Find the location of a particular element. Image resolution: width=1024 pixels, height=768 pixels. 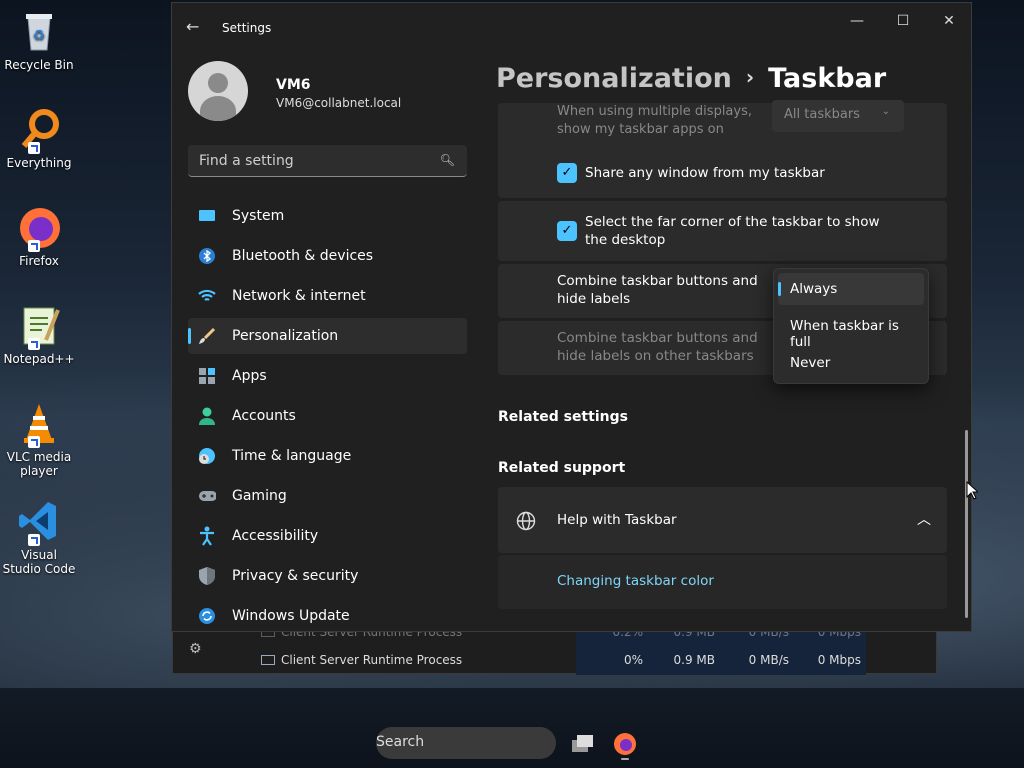

dropdown-option-when-full: When taskbar is full is located at coordinates (851, 330).